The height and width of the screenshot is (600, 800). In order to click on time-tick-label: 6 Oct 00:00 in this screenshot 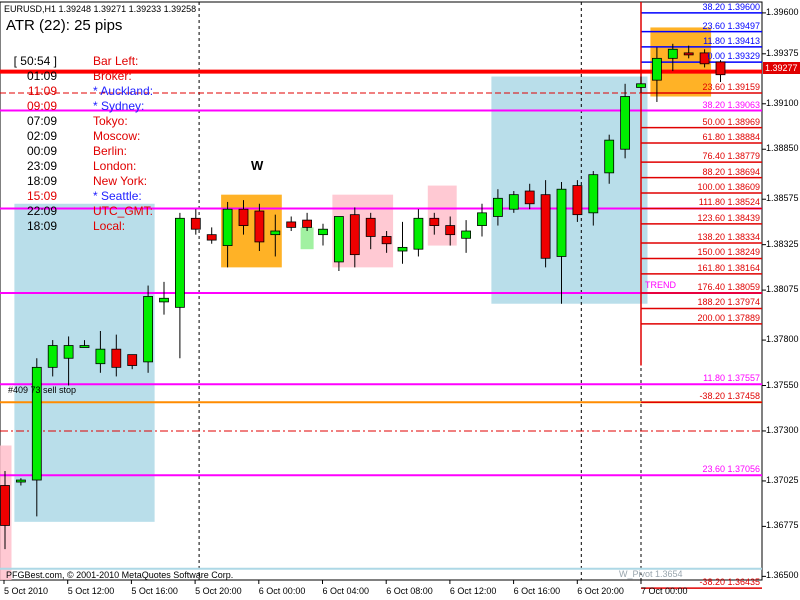, I will do `click(282, 591)`.